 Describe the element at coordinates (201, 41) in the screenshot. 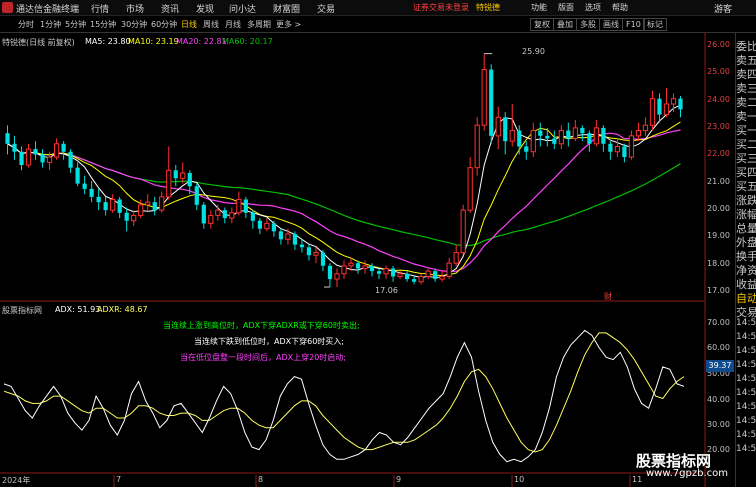

I see `ma20-legend: MA20: 22.81` at that location.